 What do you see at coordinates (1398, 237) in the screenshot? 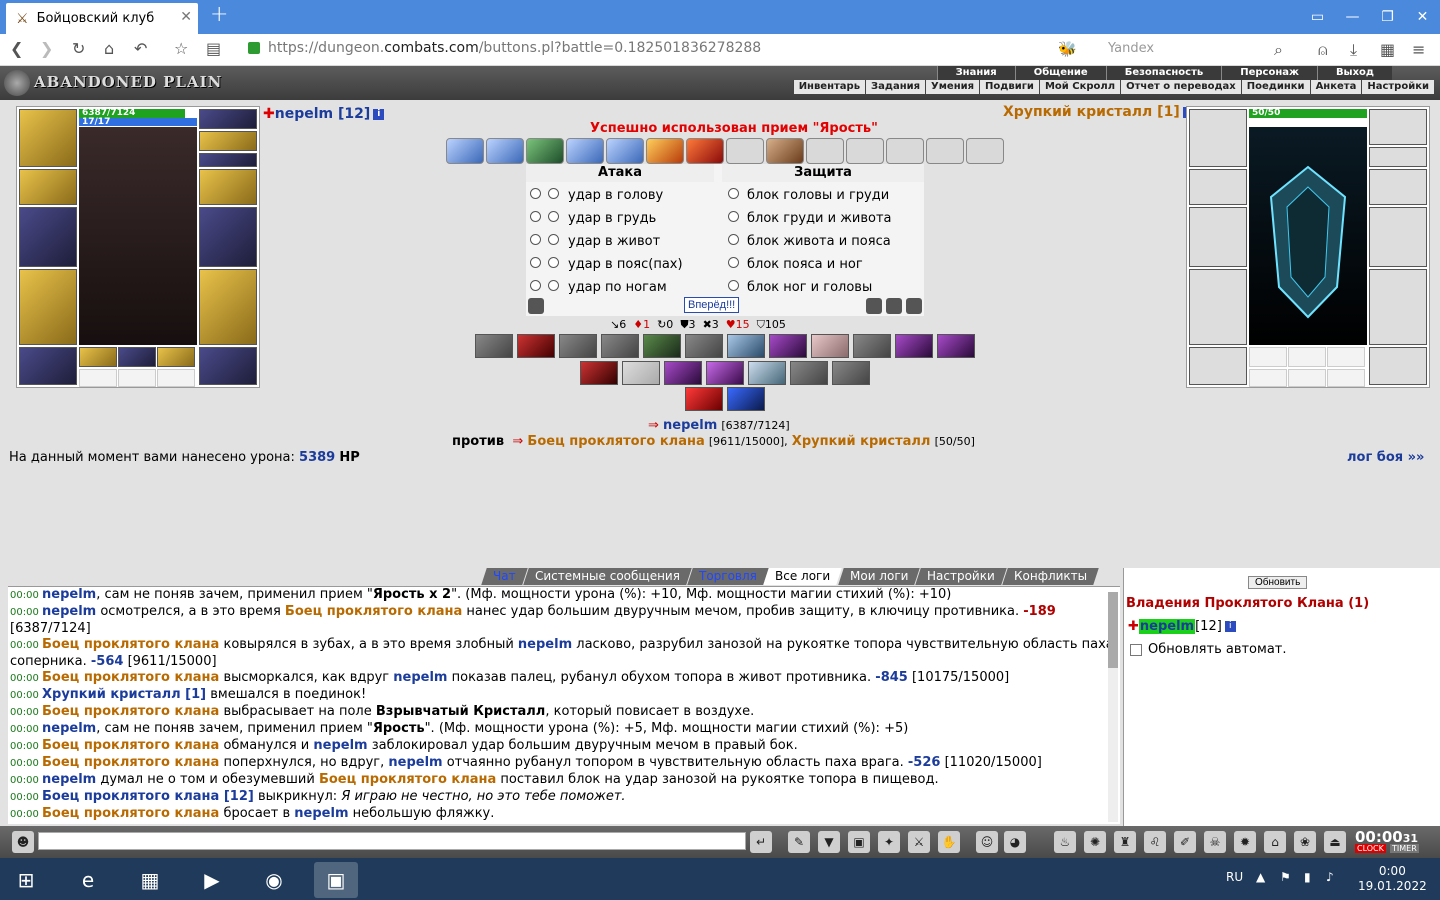
I see `opp-shield-slot` at bounding box center [1398, 237].